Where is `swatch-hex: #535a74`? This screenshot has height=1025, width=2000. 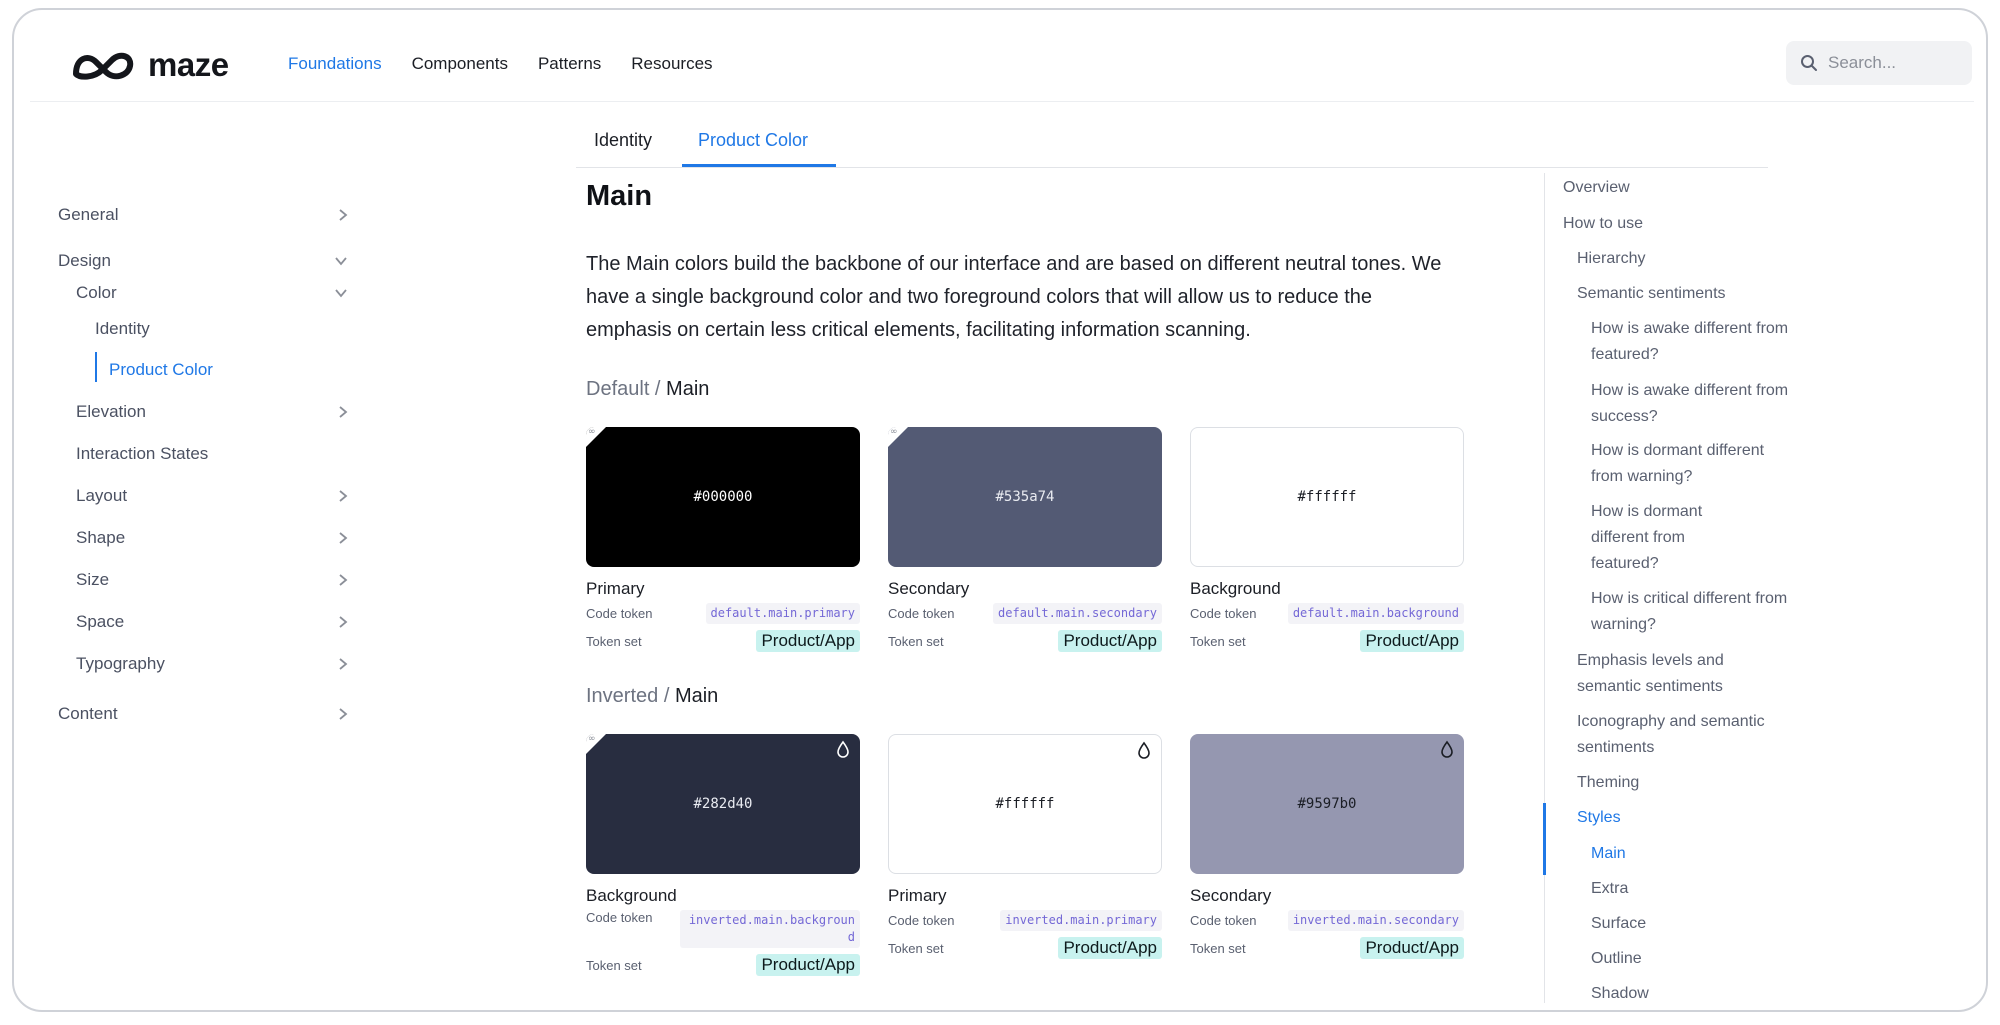 swatch-hex: #535a74 is located at coordinates (1025, 497).